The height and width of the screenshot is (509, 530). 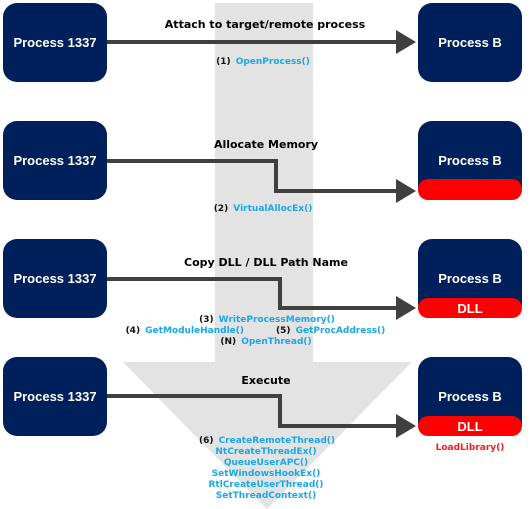 What do you see at coordinates (266, 496) in the screenshot?
I see `api-call: SetThreadContext()` at bounding box center [266, 496].